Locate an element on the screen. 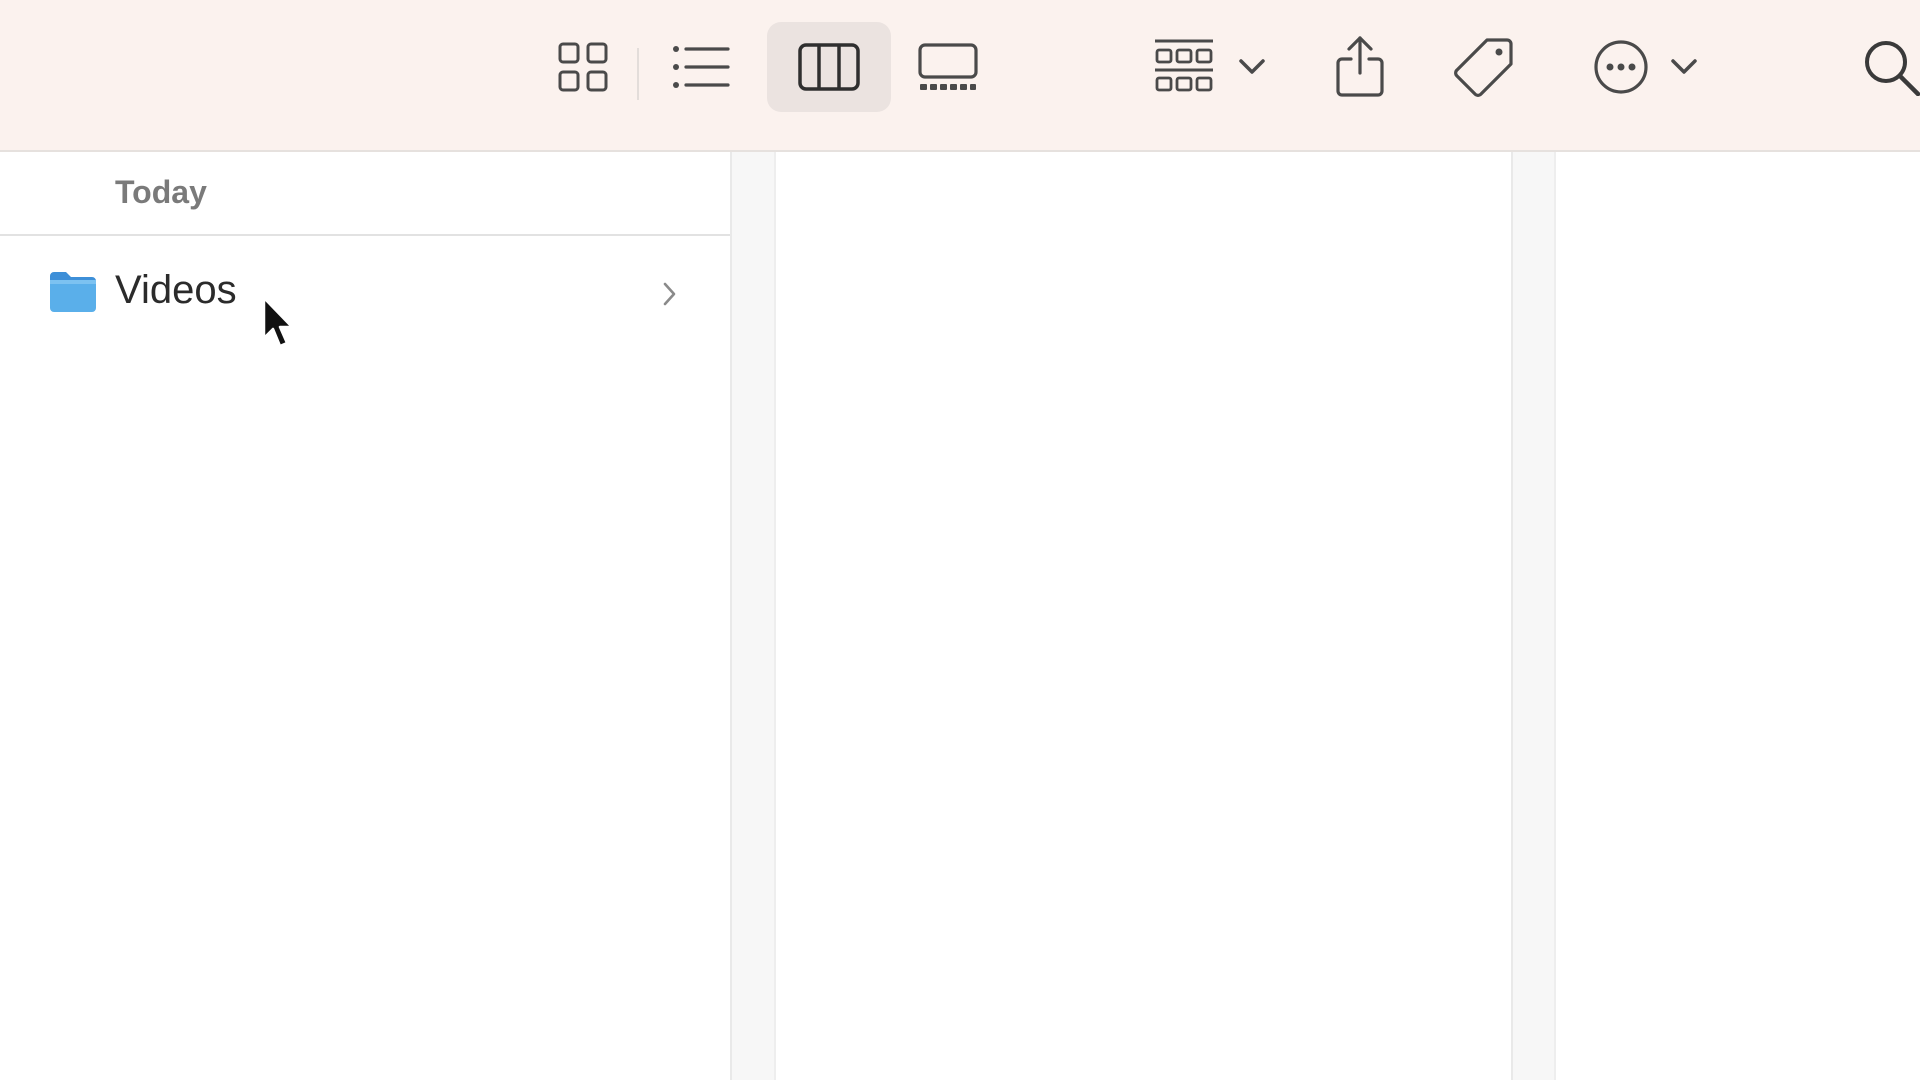  group-by-button is located at coordinates (1210, 67).